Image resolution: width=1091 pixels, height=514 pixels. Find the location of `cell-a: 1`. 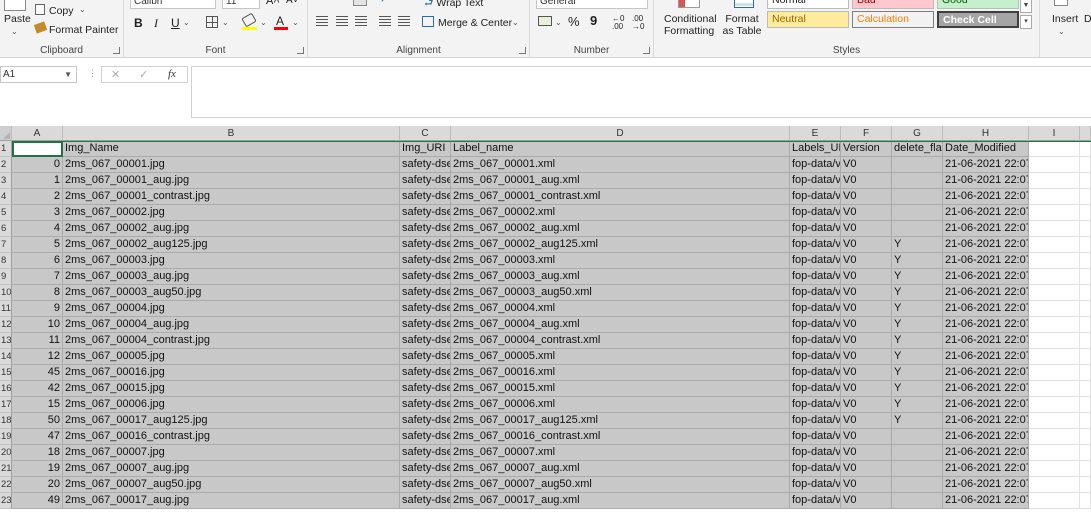

cell-a: 1 is located at coordinates (37, 181).